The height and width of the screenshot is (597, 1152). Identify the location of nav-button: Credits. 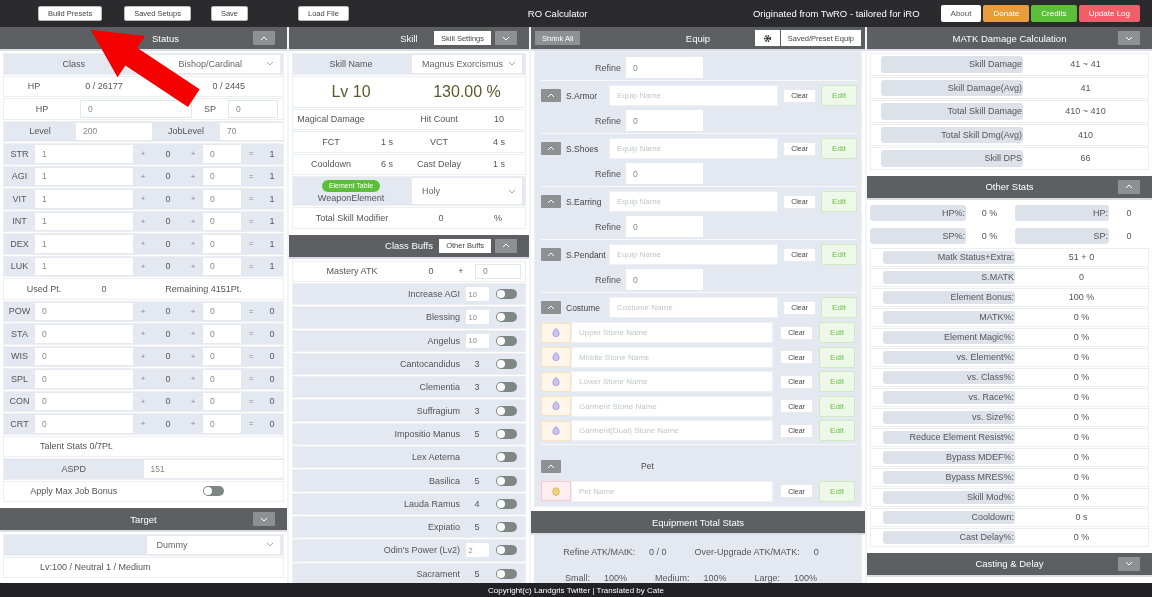
(1054, 13).